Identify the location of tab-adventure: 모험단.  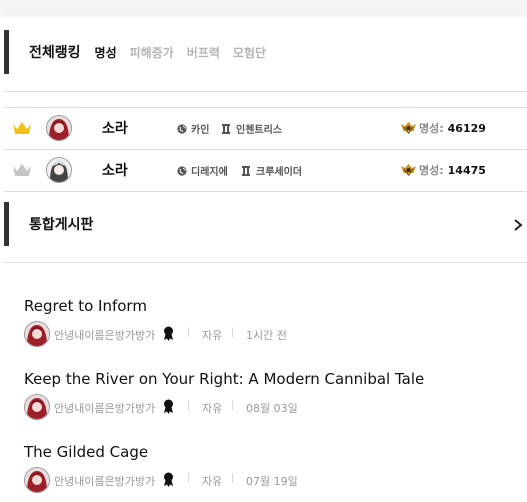
(249, 52).